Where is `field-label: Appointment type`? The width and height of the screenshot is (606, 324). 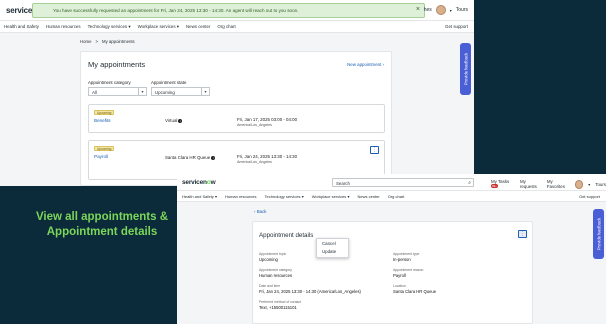
field-label: Appointment type is located at coordinates (406, 254).